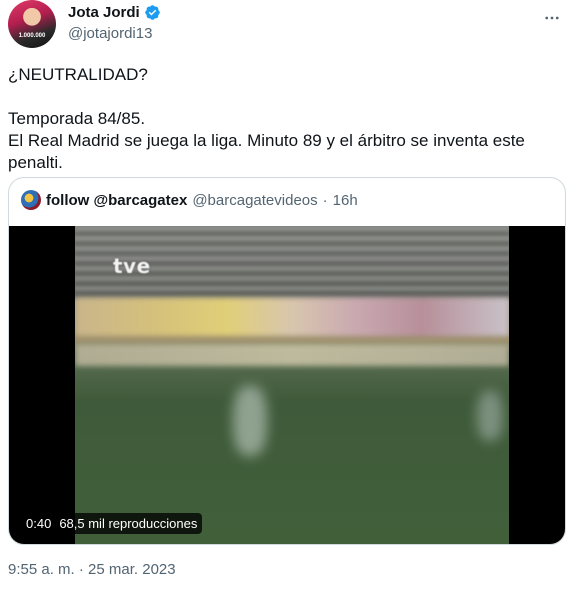 This screenshot has height=590, width=578. I want to click on avatar-caption: 1.000.000, so click(32, 36).